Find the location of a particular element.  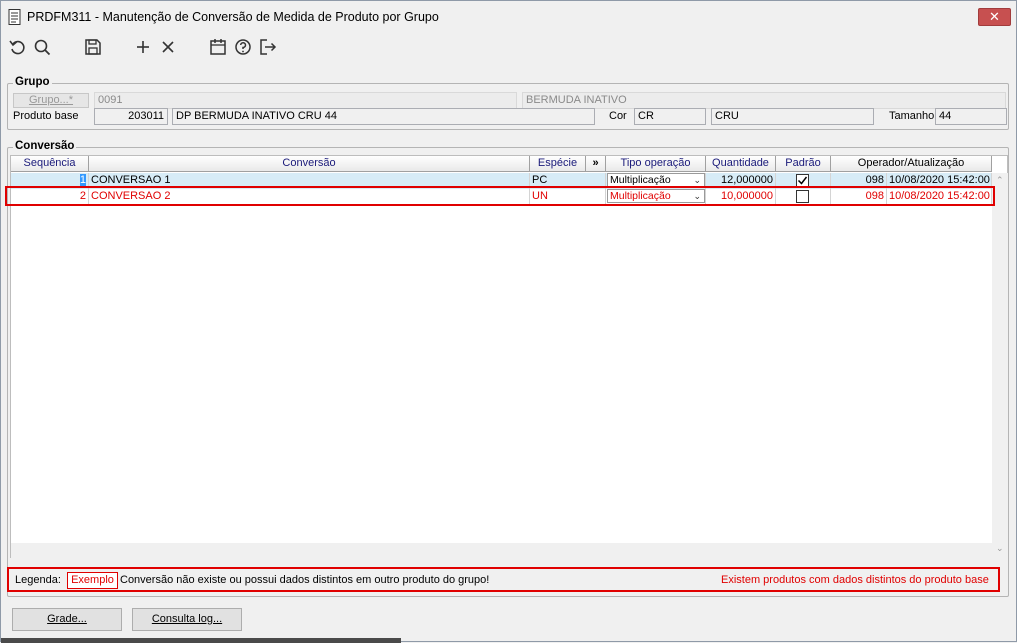

col-operador: Operador/Atualização is located at coordinates (911, 164).